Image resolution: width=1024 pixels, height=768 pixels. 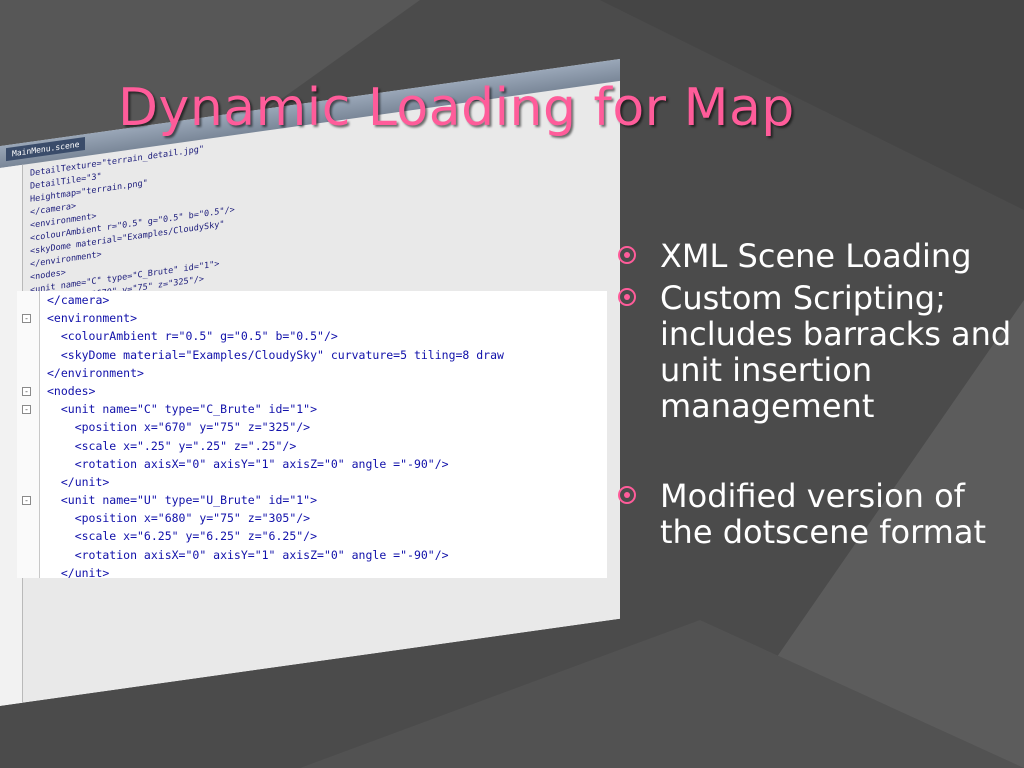 What do you see at coordinates (192, 336) in the screenshot?
I see `code-line: <colourAmbient r="0.5" g="0.5" b="0.5"/>` at bounding box center [192, 336].